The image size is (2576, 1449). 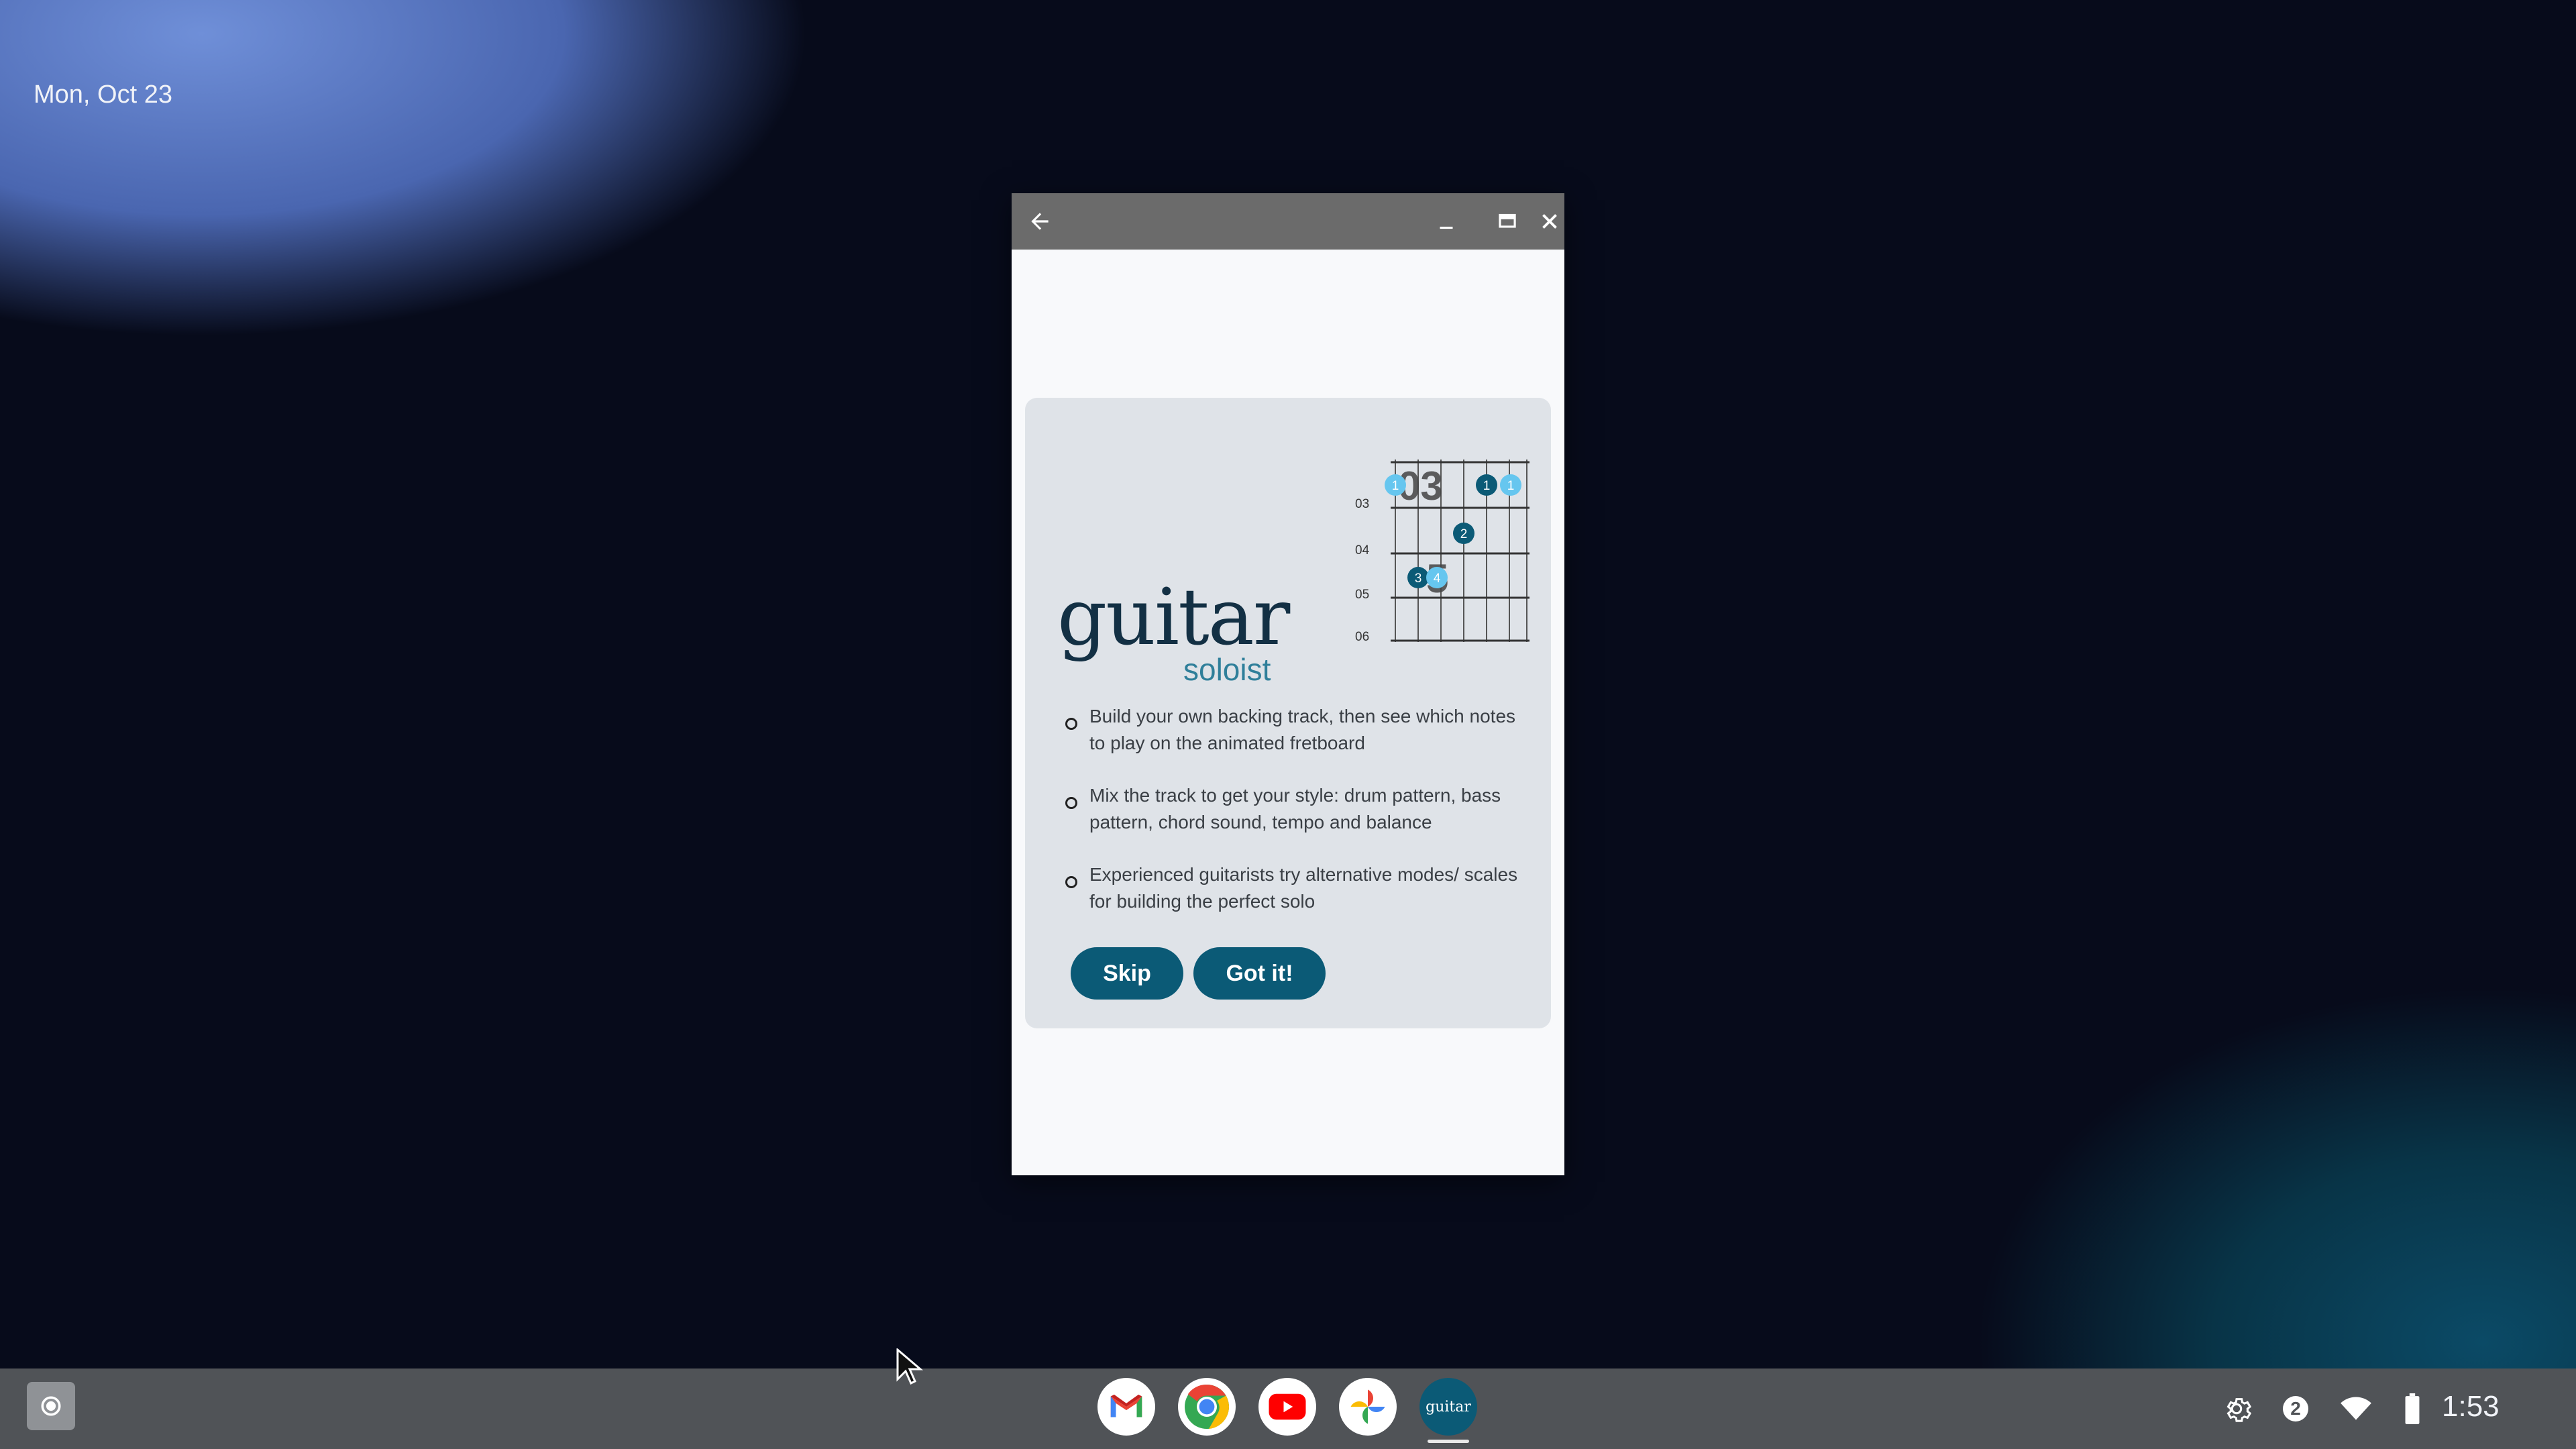 I want to click on battery-icon, so click(x=2412, y=1408).